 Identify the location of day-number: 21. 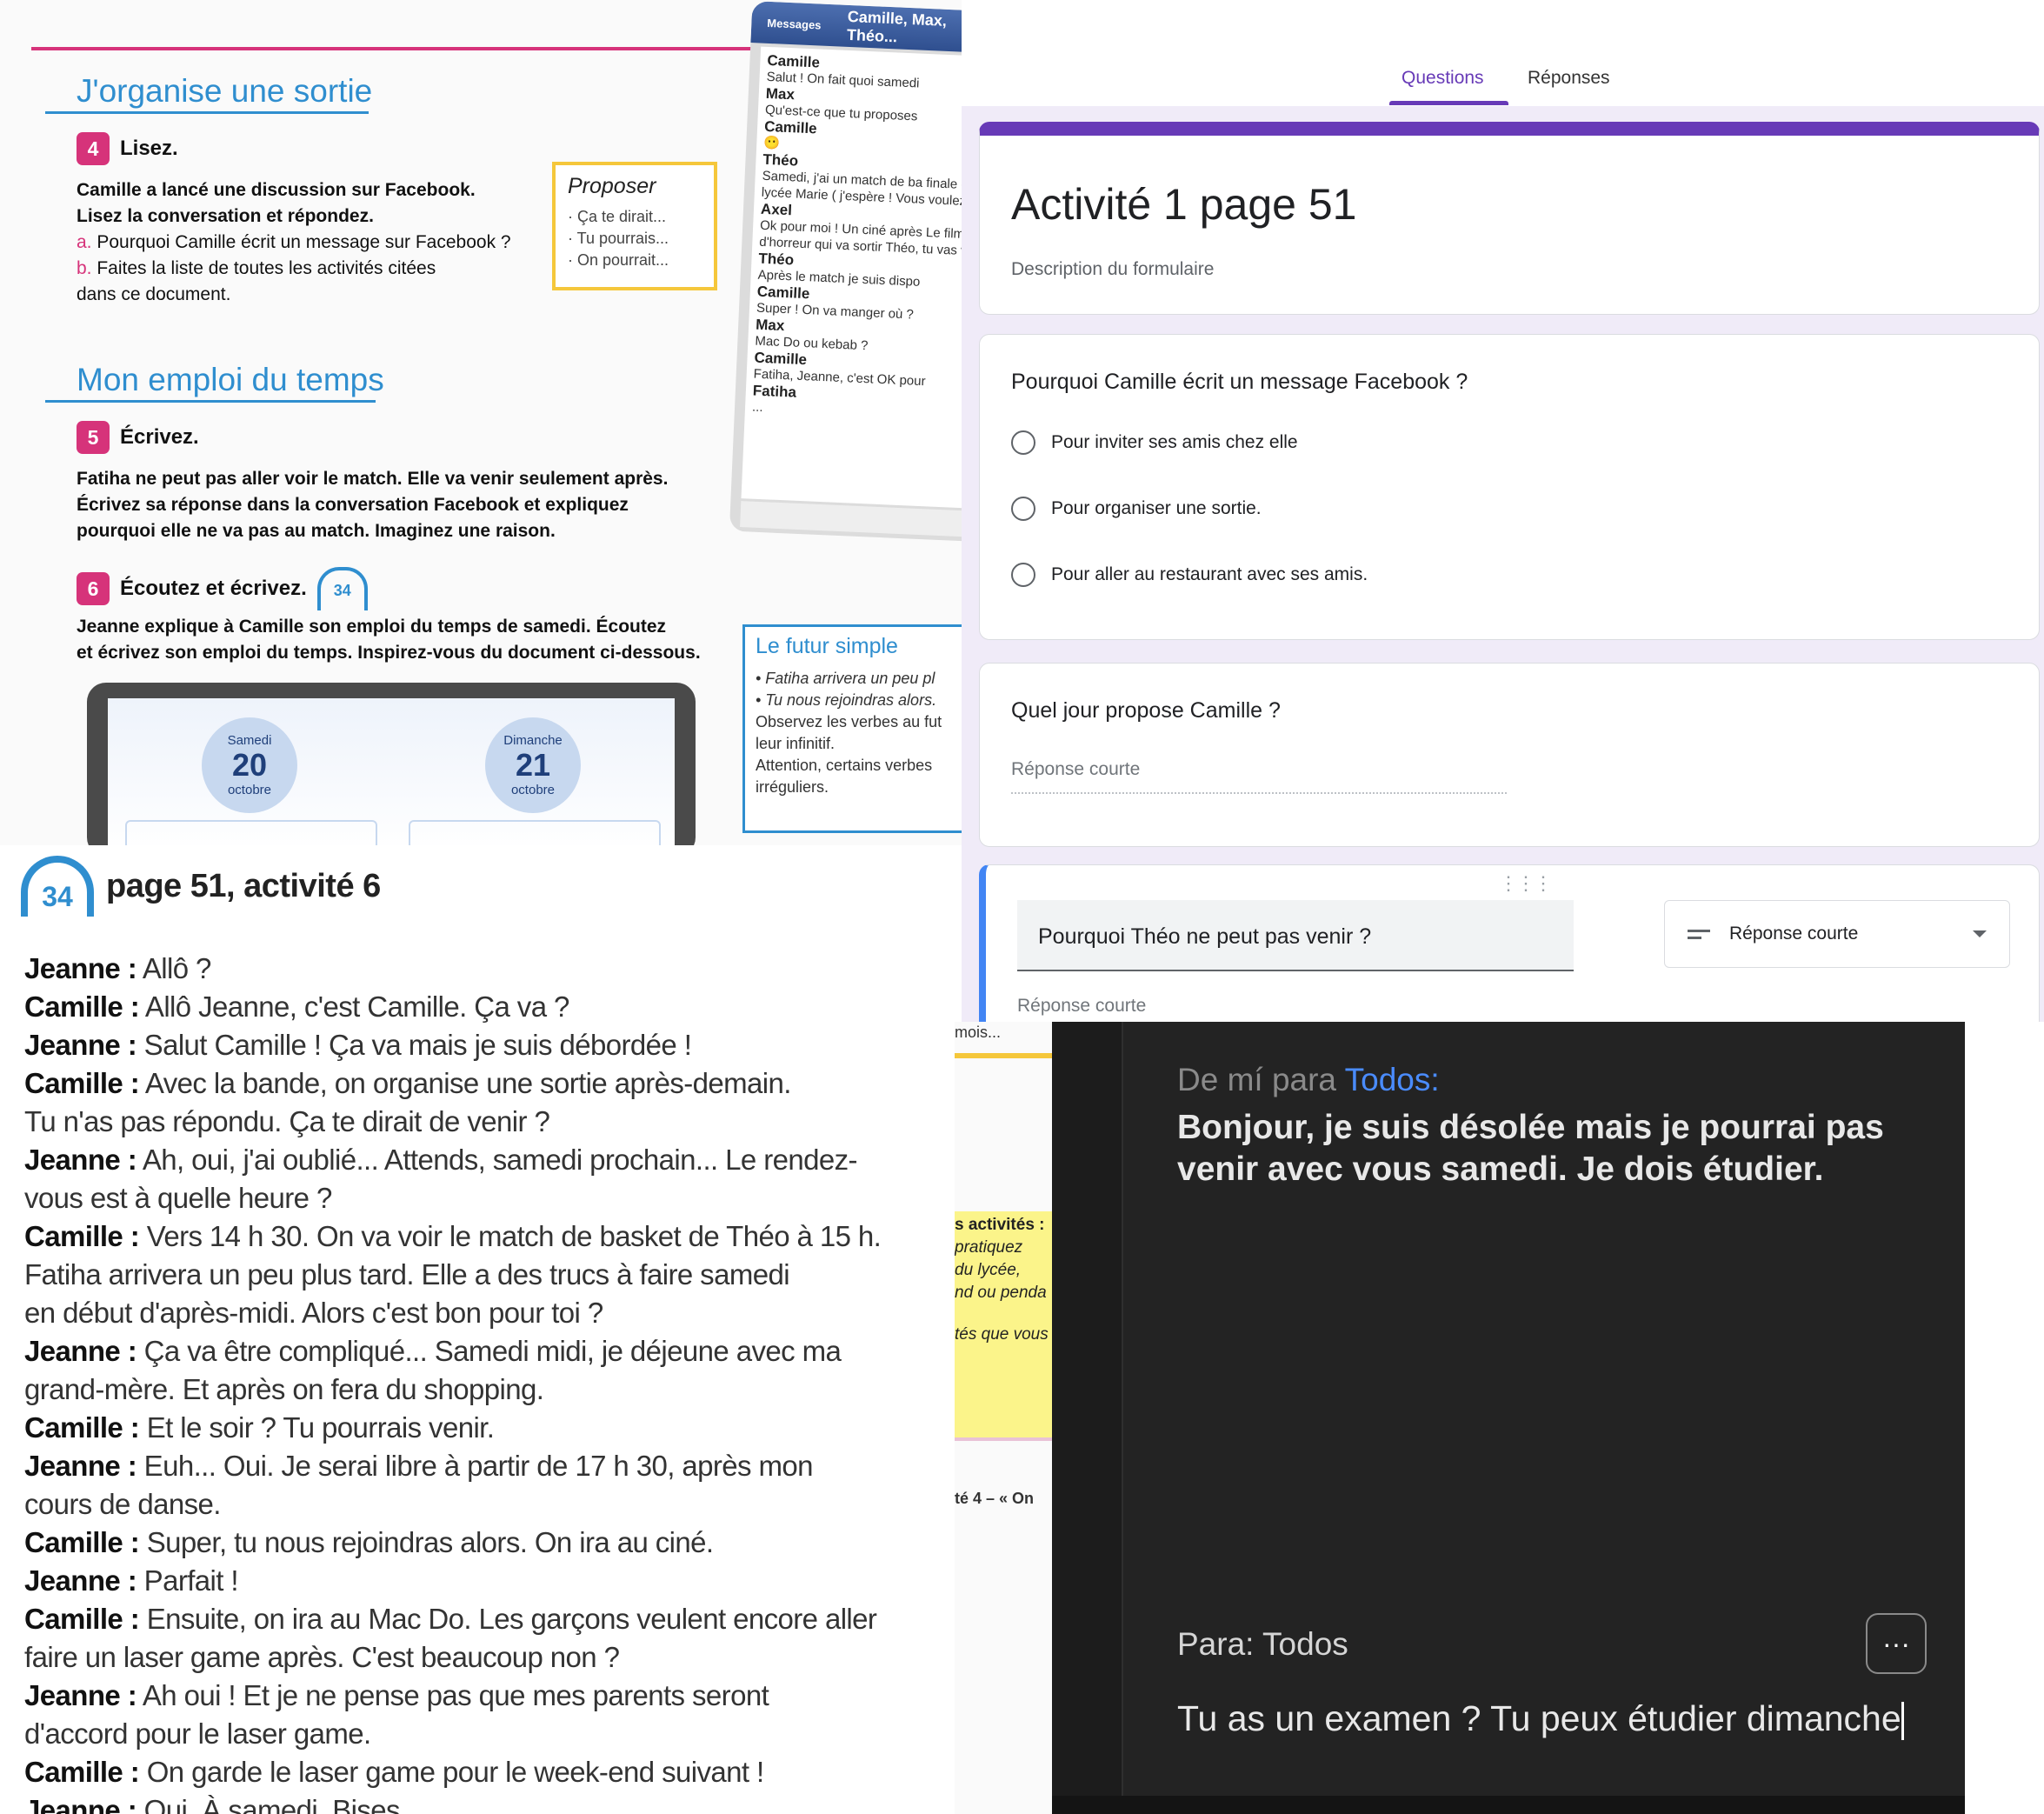
(533, 765).